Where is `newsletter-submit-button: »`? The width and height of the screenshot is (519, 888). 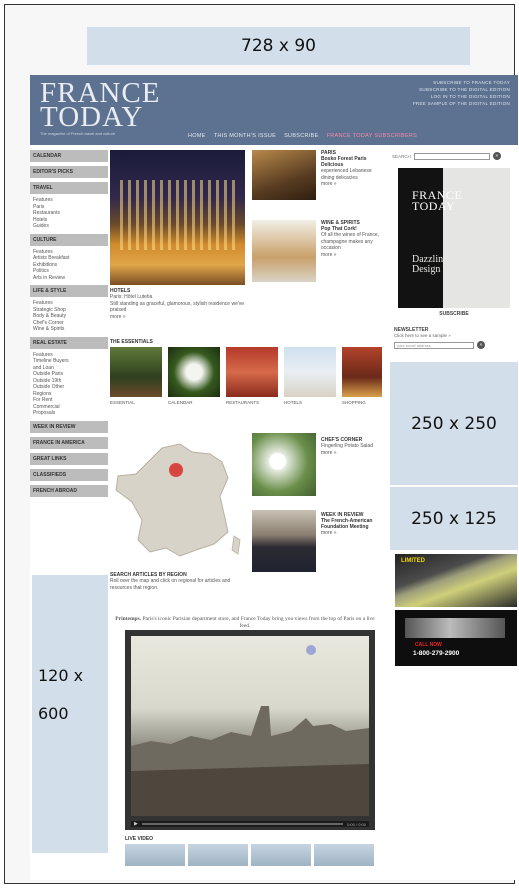 newsletter-submit-button: » is located at coordinates (481, 345).